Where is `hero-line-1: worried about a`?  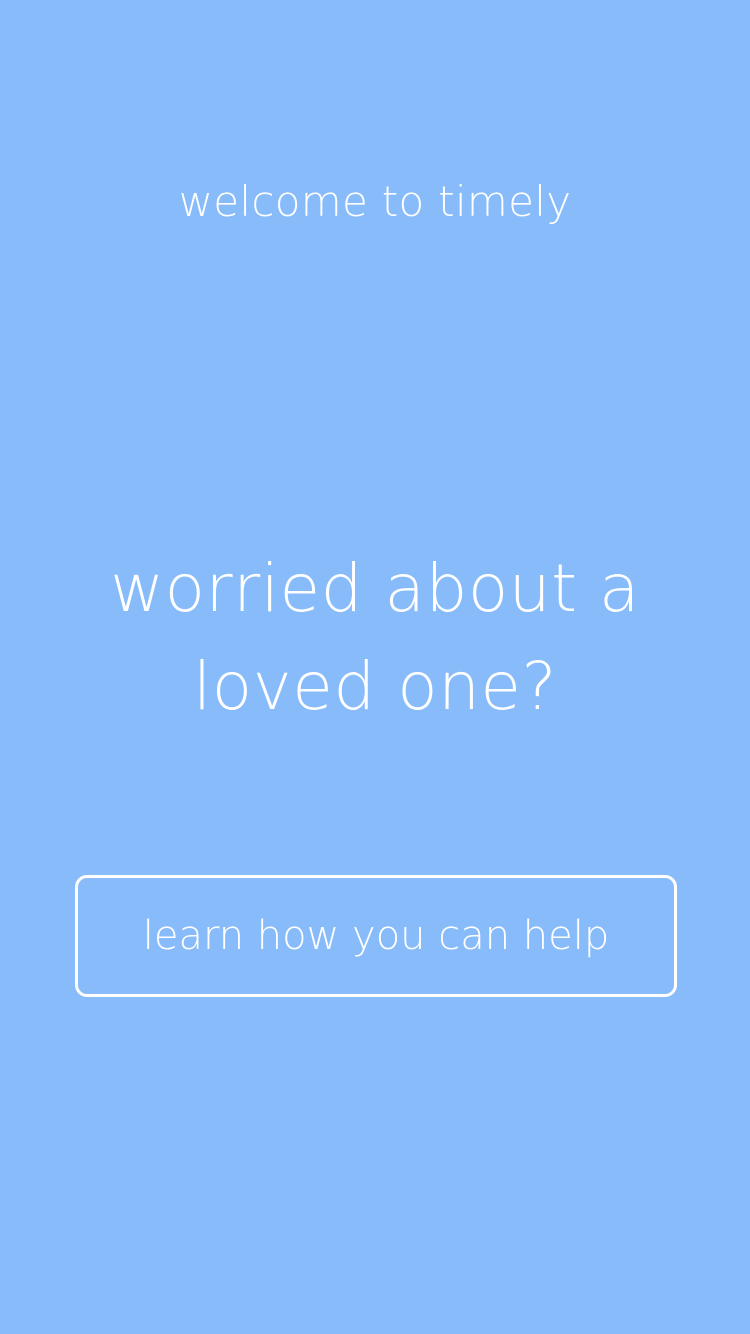
hero-line-1: worried about a is located at coordinates (375, 588).